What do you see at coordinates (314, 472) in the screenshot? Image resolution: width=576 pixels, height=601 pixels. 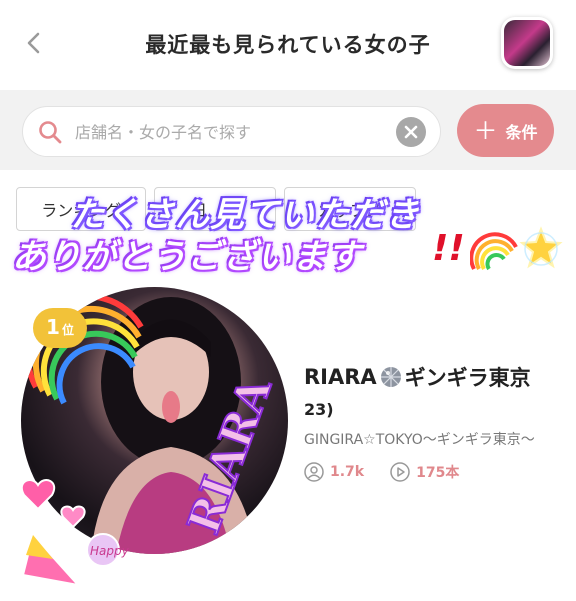 I see `person-icon` at bounding box center [314, 472].